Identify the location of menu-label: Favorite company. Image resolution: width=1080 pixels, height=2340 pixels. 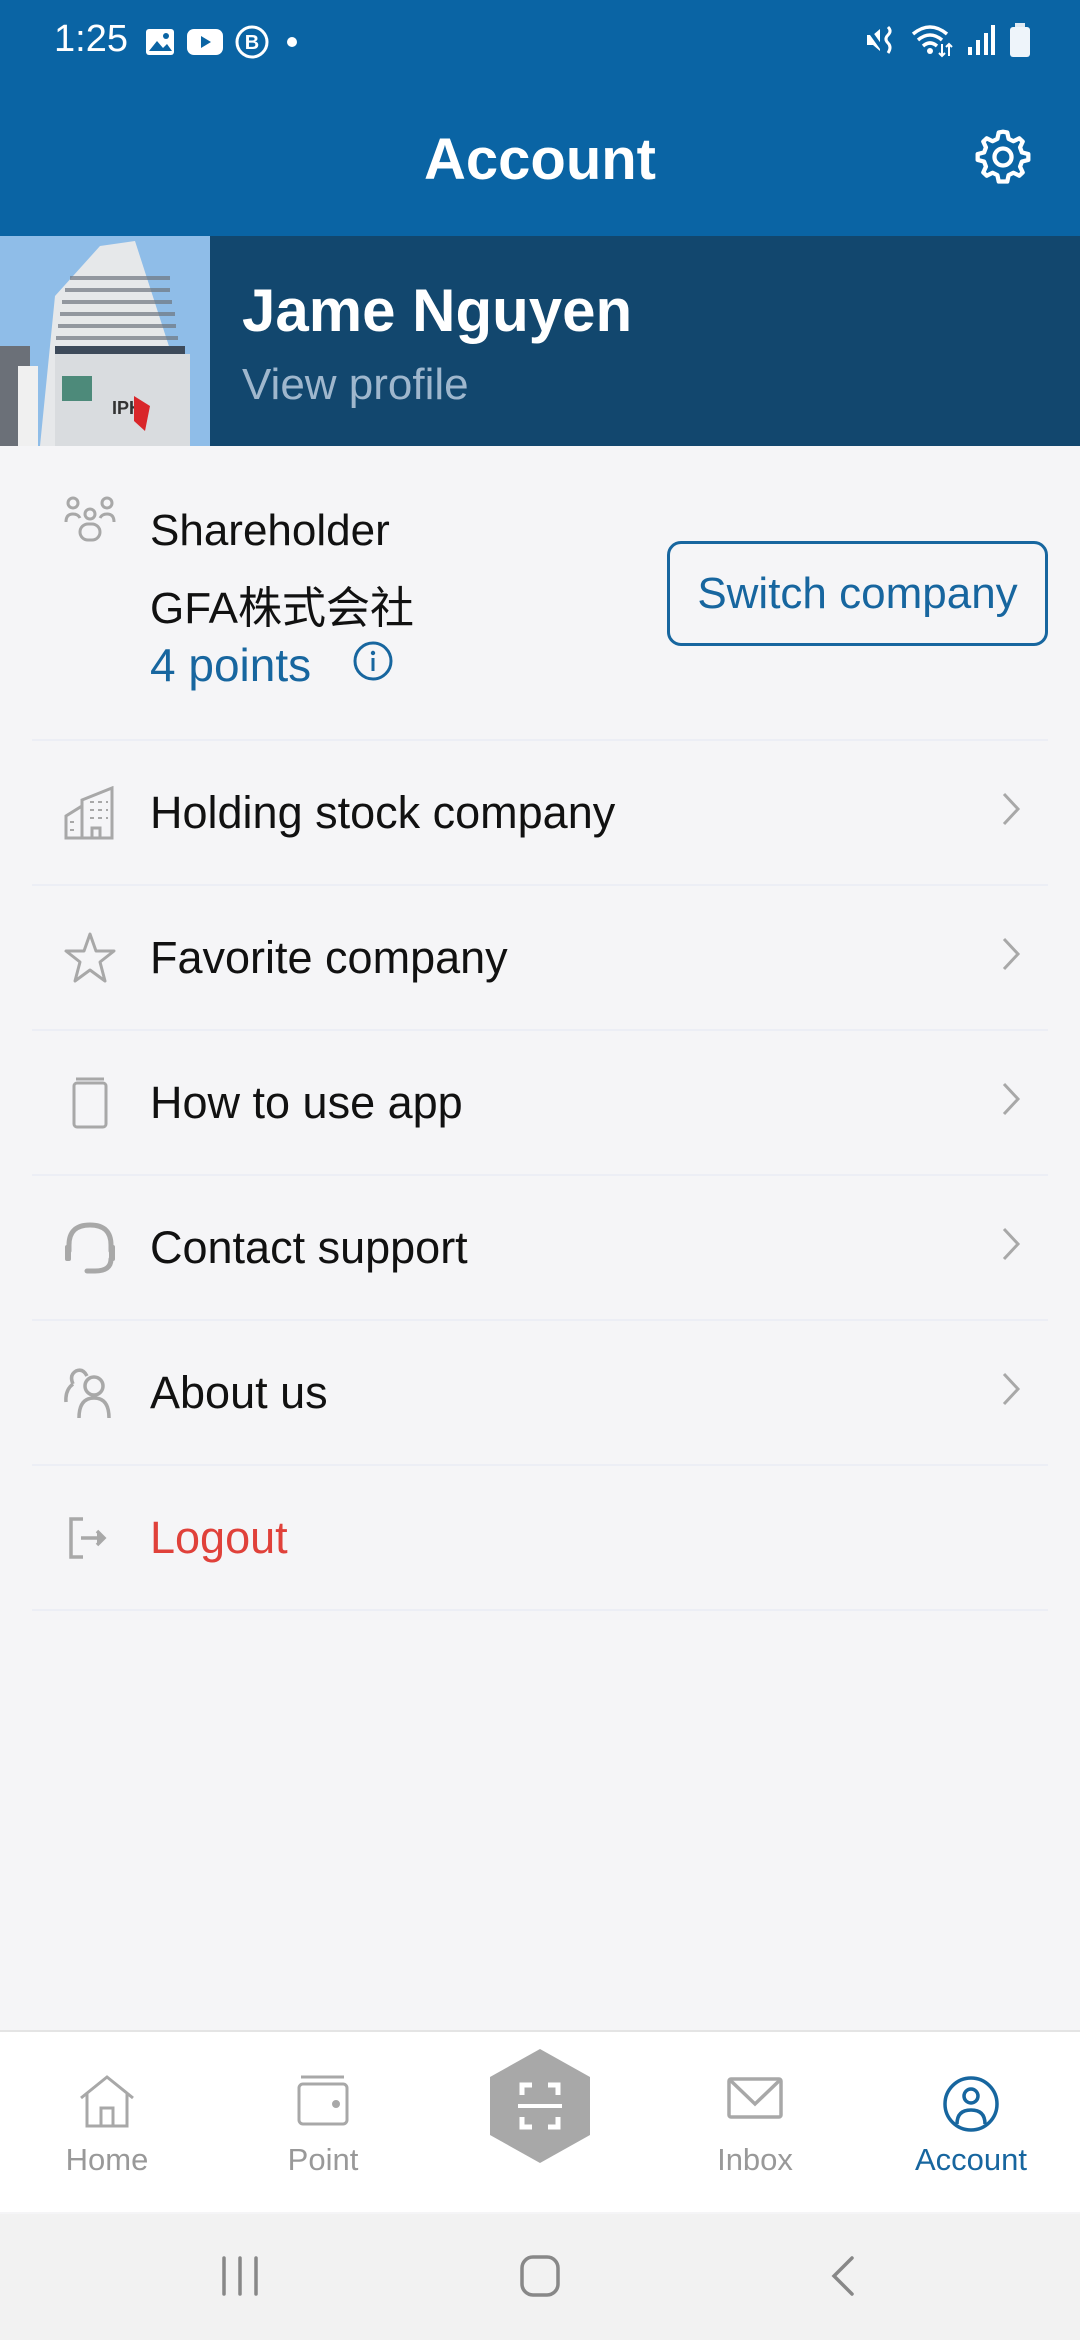
(329, 957).